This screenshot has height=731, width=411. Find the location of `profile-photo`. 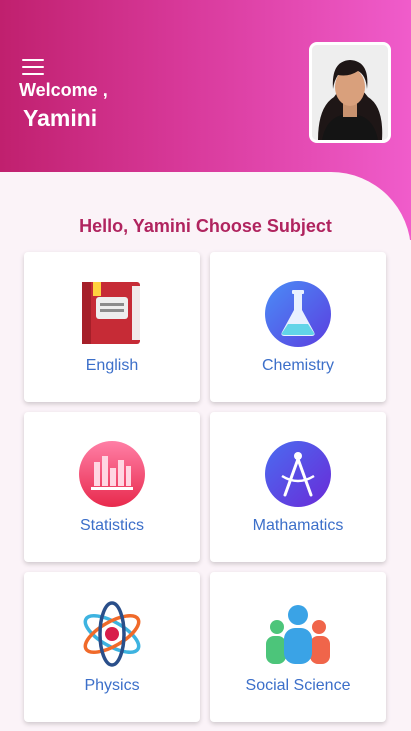

profile-photo is located at coordinates (350, 92).